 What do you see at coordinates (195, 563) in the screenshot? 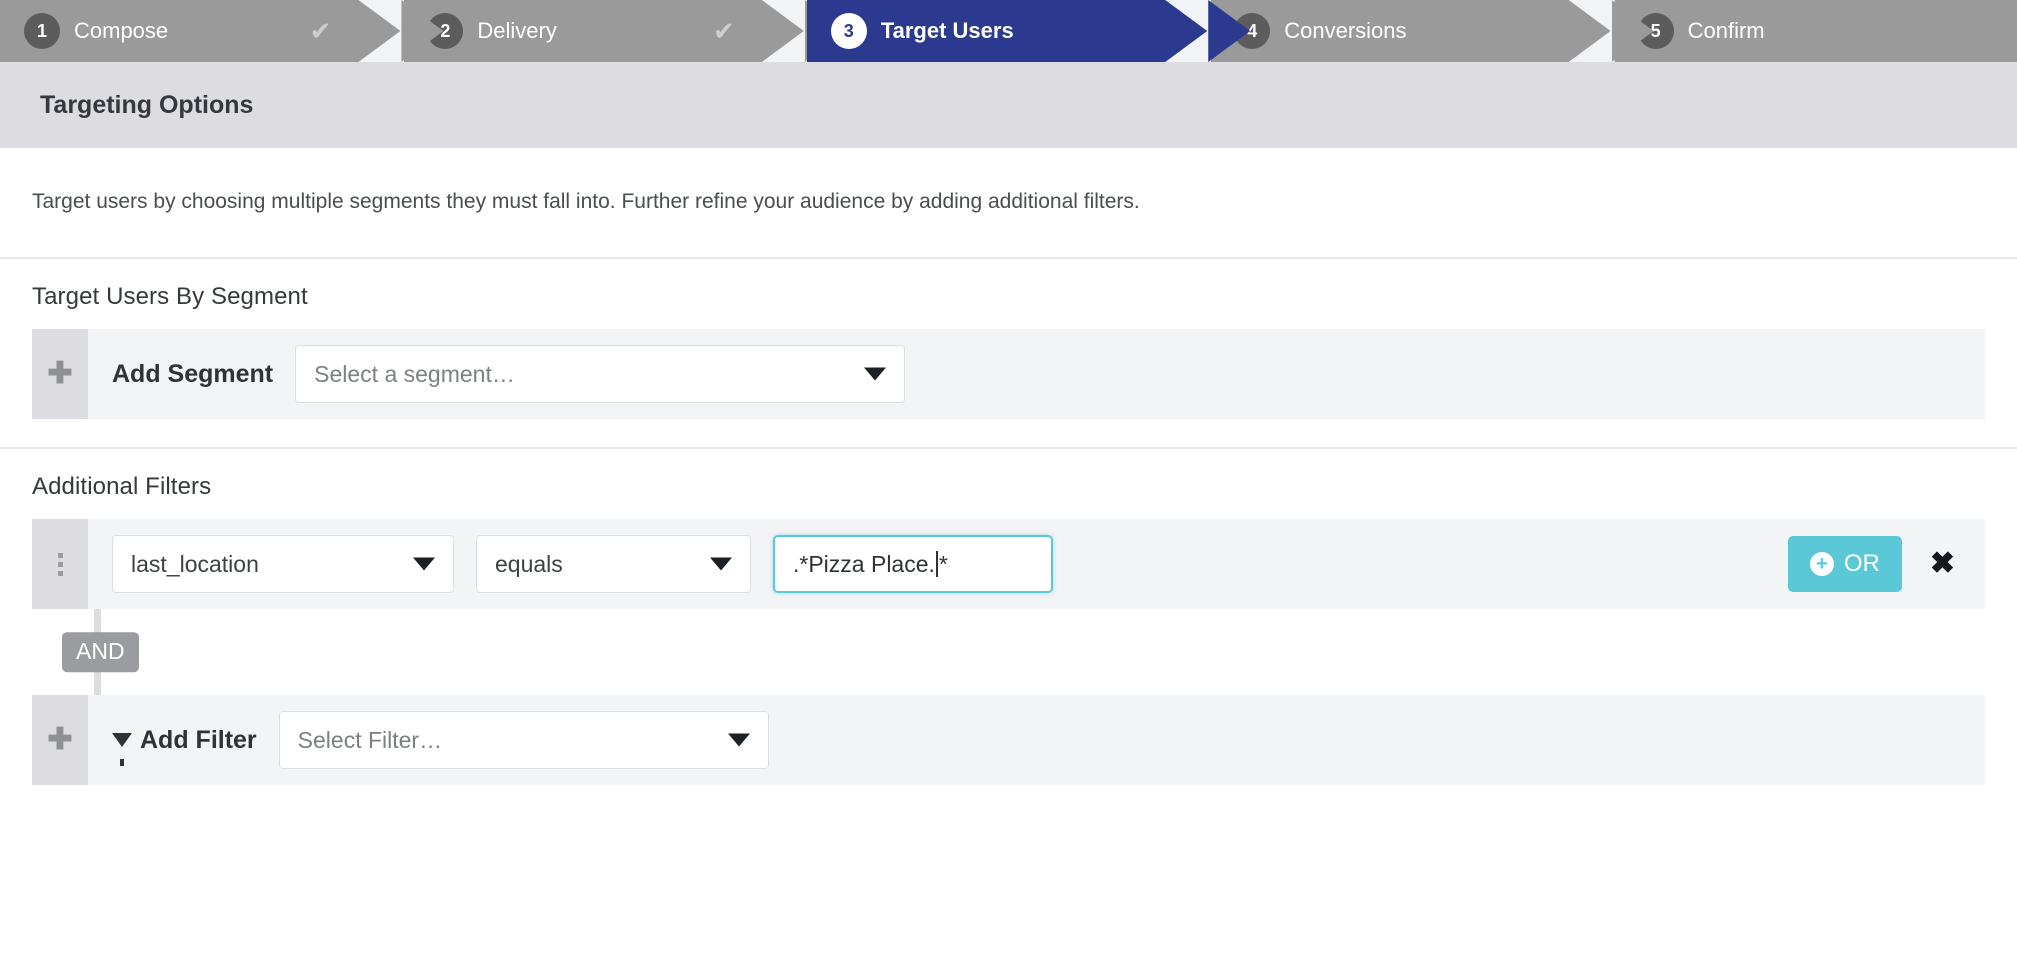
I see `filter-attribute-value: last_location` at bounding box center [195, 563].